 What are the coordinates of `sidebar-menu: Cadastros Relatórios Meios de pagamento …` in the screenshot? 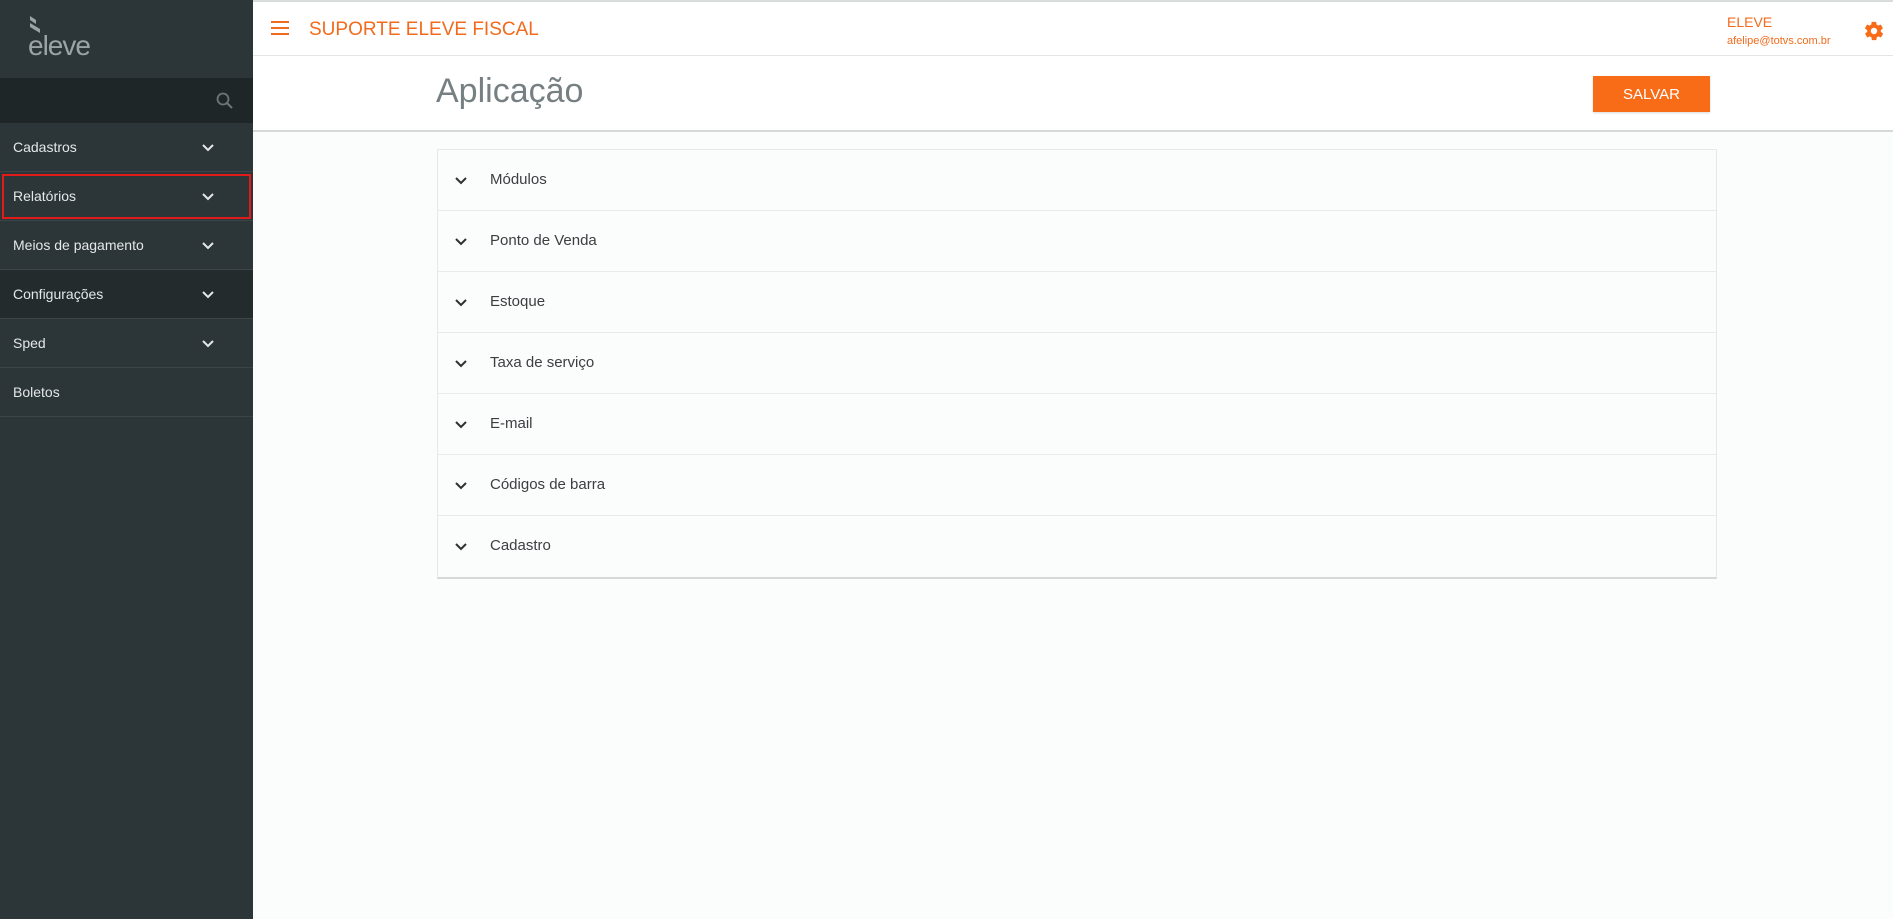 It's located at (126, 270).